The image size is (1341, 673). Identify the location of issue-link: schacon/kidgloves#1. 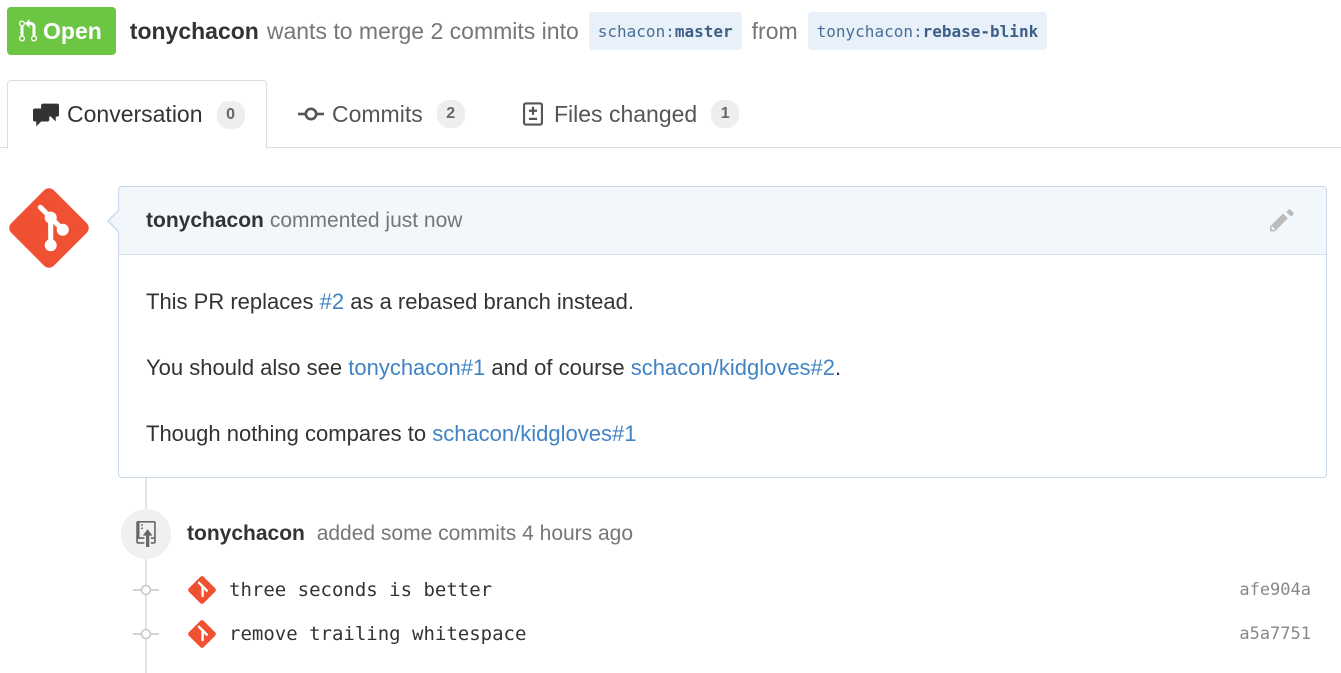
(534, 433).